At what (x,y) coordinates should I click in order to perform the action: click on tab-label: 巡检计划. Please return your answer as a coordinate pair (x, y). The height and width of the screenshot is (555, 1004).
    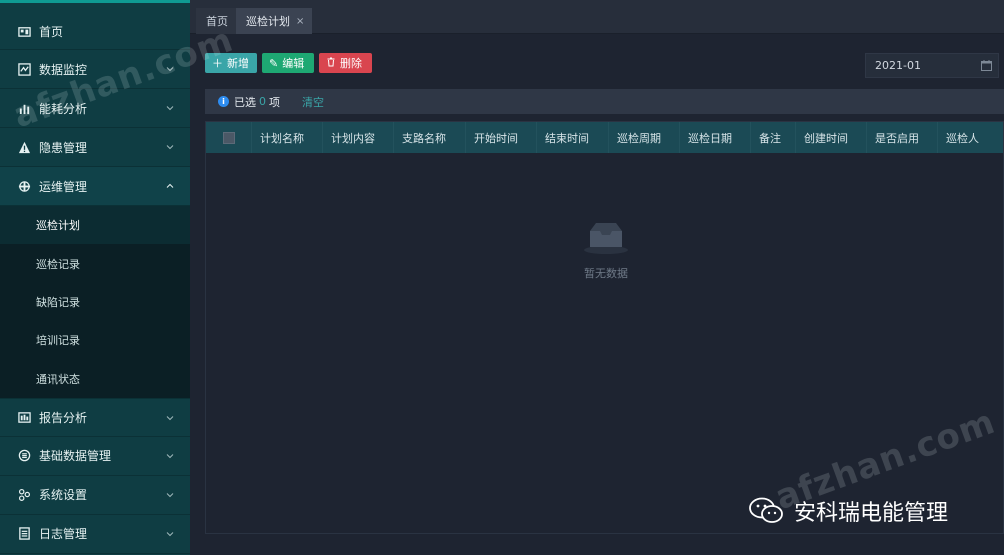
    Looking at the image, I should click on (268, 21).